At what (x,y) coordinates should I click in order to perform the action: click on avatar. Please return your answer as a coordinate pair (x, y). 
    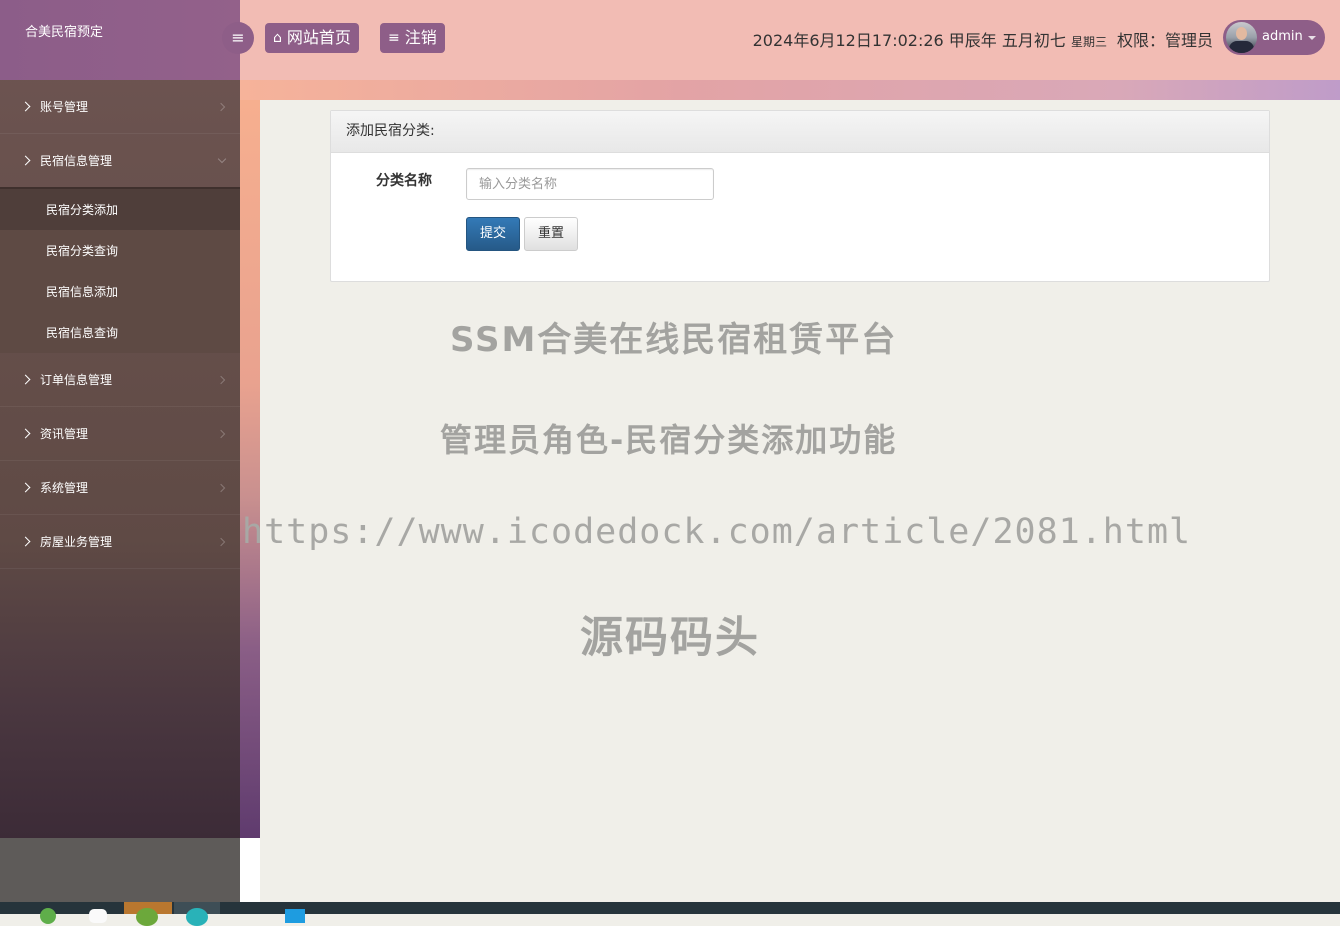
    Looking at the image, I should click on (1241, 37).